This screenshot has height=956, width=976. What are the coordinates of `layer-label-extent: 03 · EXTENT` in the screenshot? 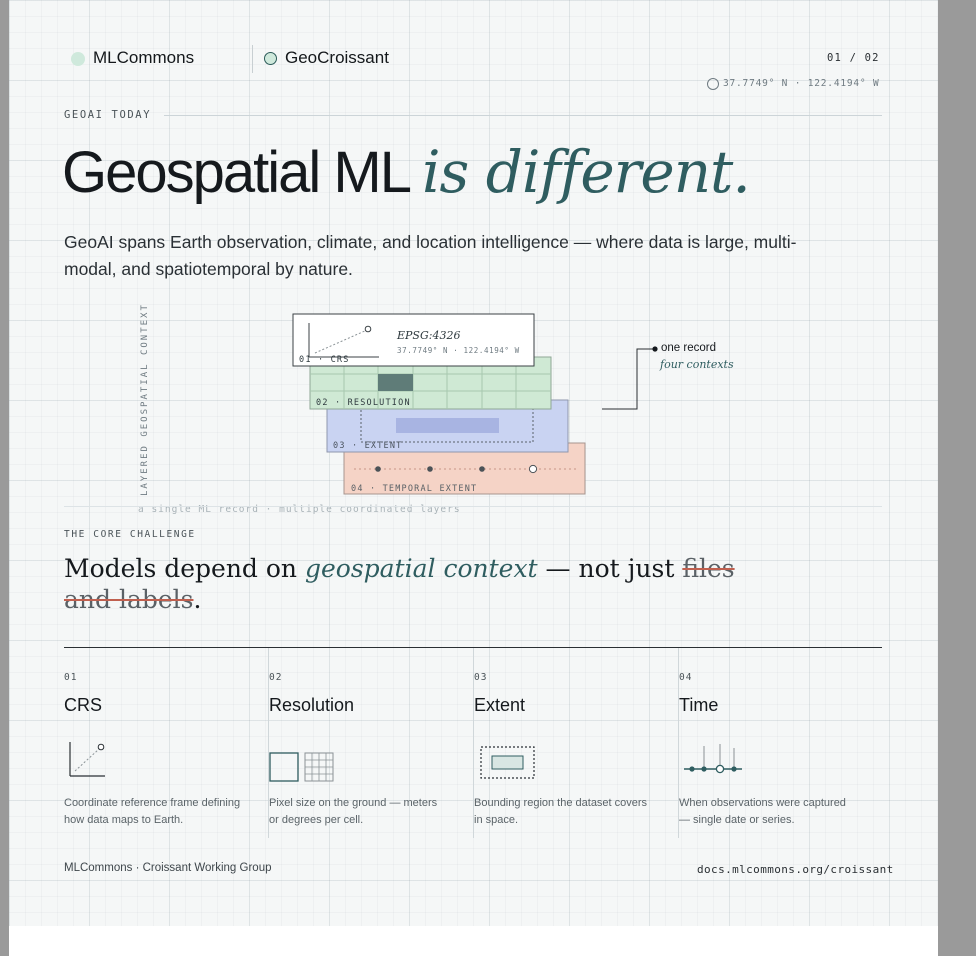 It's located at (368, 446).